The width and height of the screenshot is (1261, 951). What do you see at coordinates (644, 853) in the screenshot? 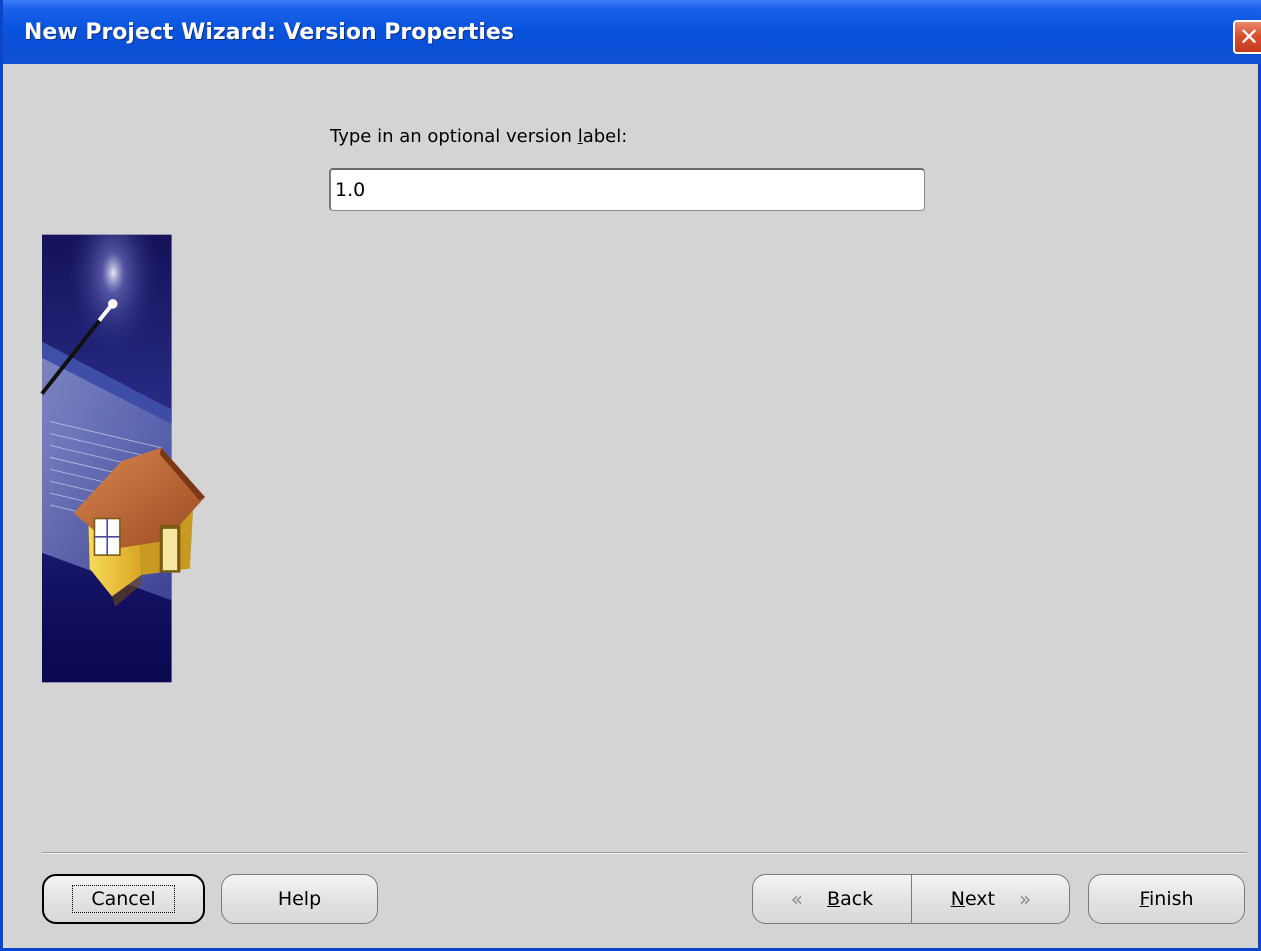
I see `button-separator` at bounding box center [644, 853].